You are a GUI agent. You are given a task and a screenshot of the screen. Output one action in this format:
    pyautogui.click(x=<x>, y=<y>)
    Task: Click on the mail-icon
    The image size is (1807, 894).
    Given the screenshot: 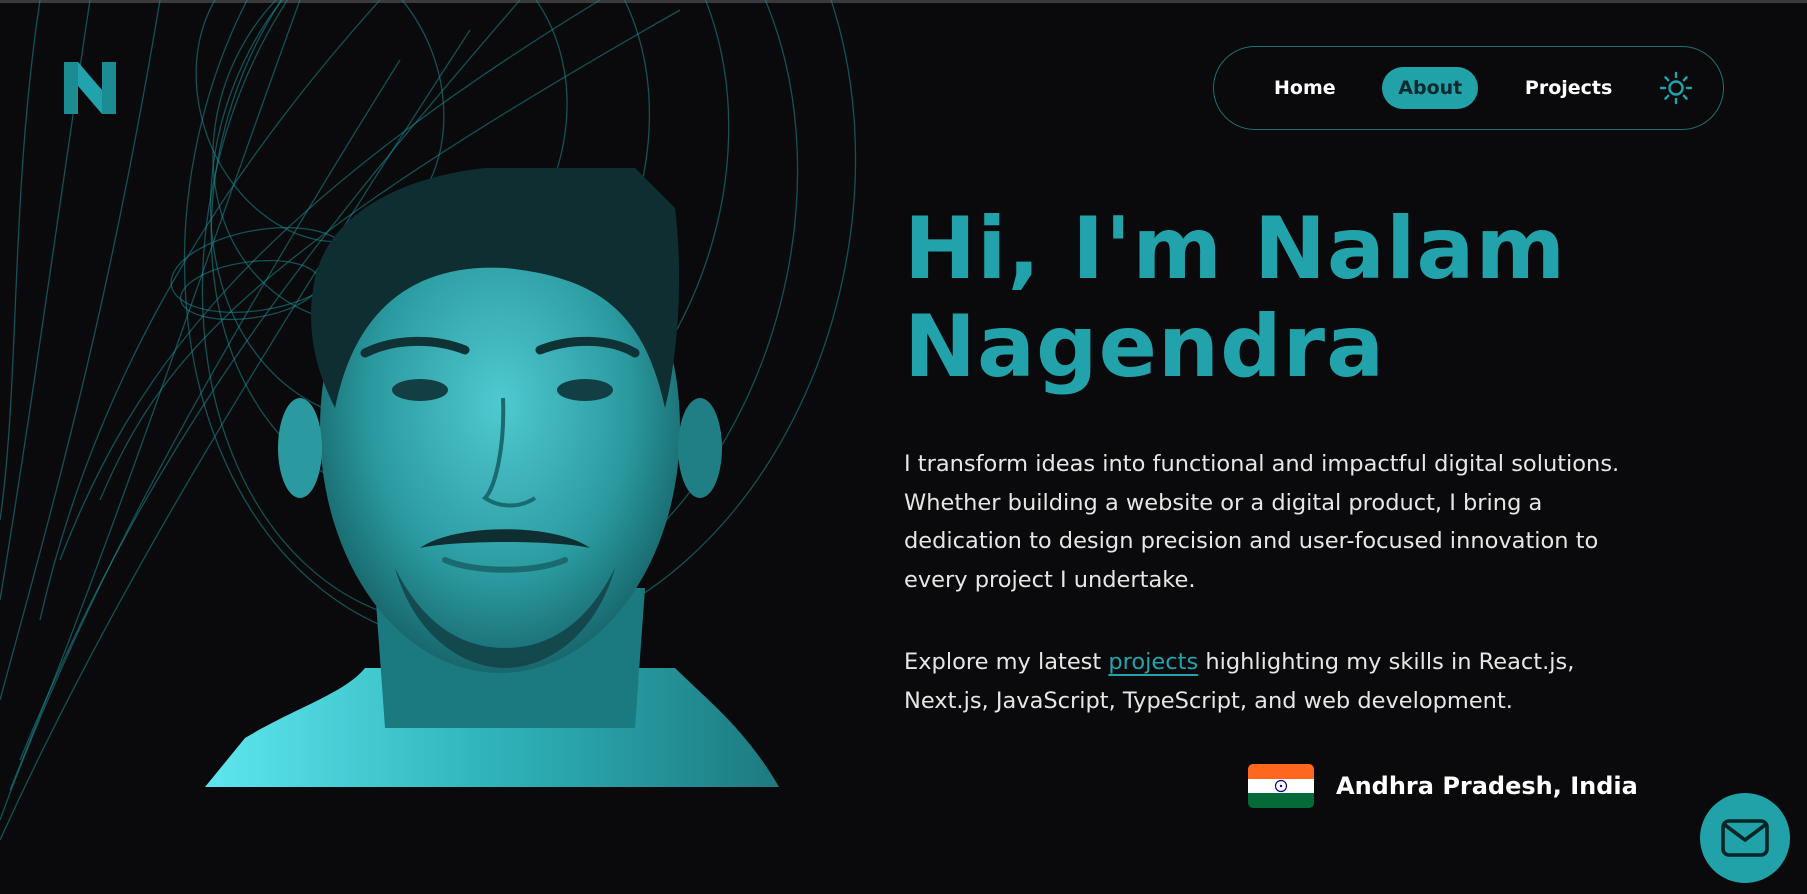 What is the action you would take?
    pyautogui.click(x=1745, y=838)
    